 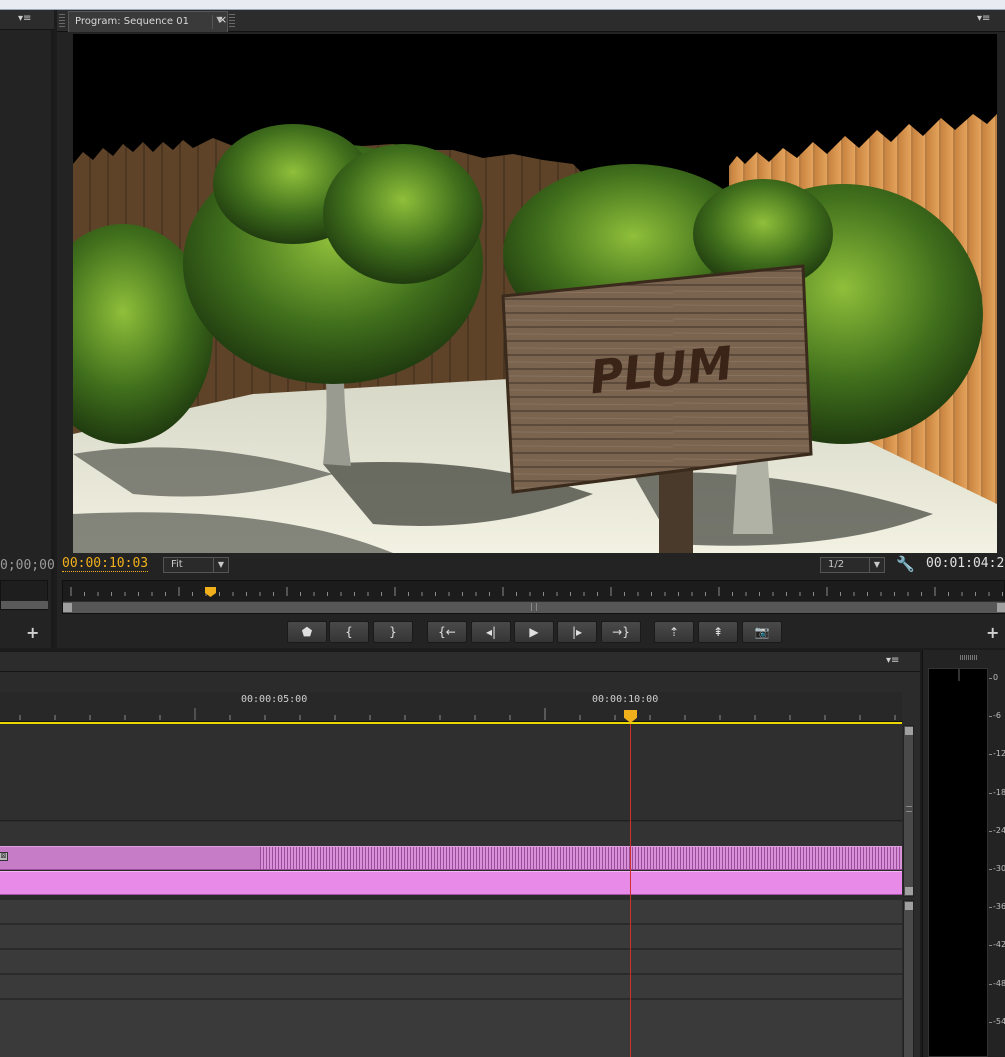 I want to click on program-panel-header: Program: Sequence 01 ▼ × ▾≡, so click(x=531, y=21).